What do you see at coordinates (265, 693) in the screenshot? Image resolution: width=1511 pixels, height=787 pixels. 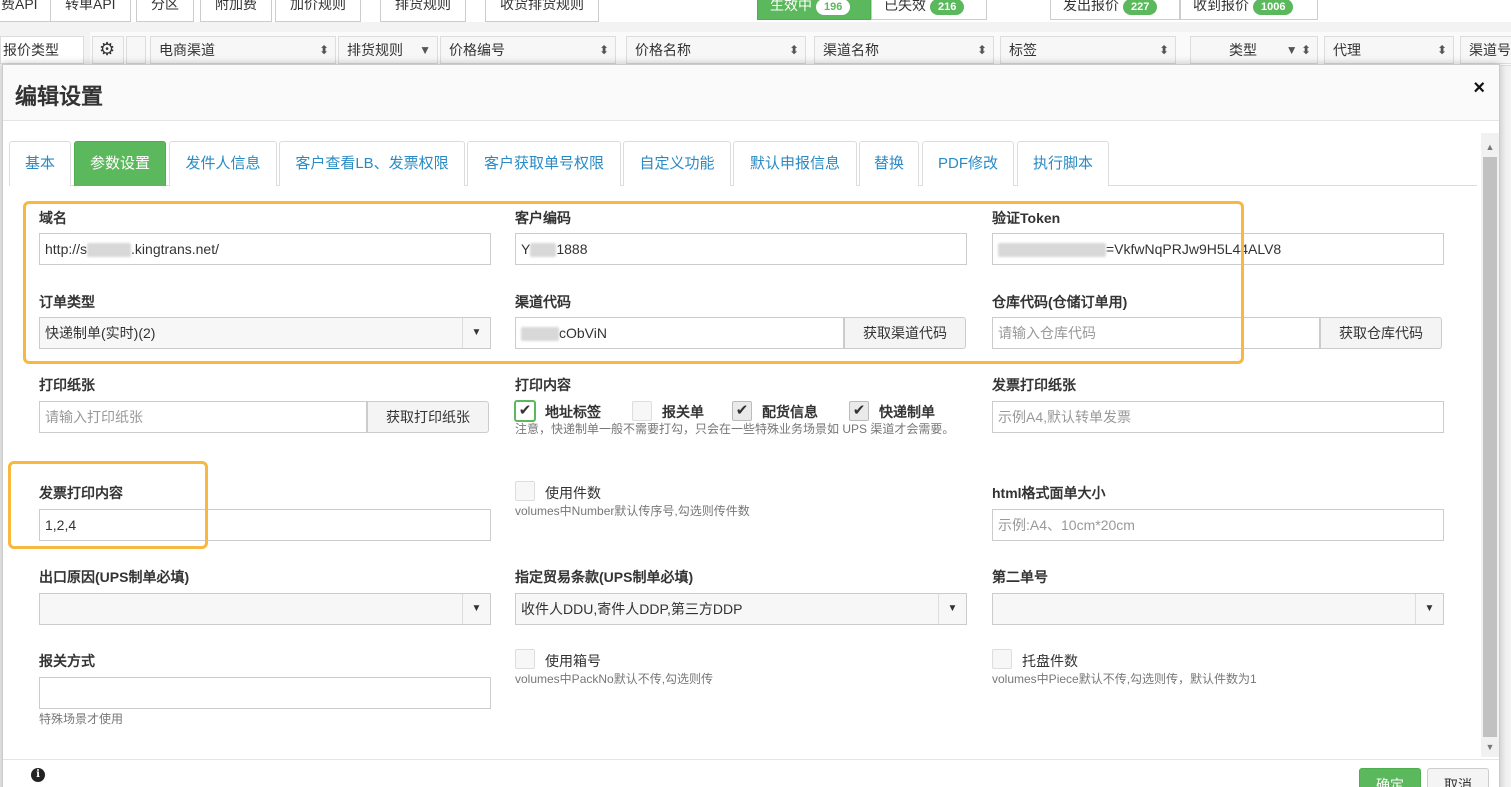 I see `customs-method-input` at bounding box center [265, 693].